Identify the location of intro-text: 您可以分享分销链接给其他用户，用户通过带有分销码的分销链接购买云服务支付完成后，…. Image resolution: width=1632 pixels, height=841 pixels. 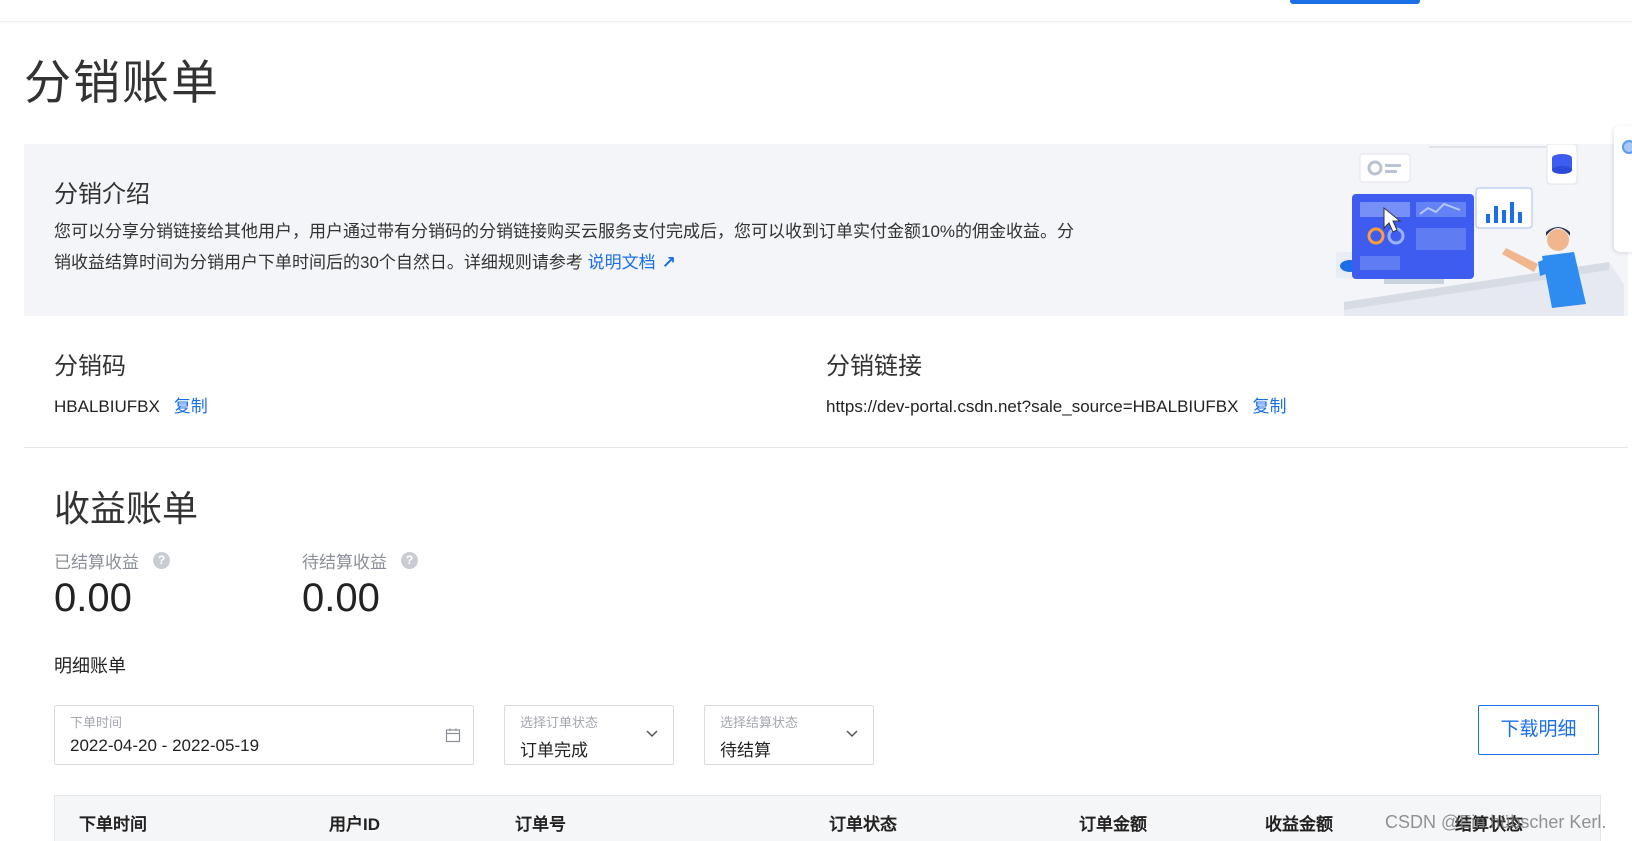
(569, 247).